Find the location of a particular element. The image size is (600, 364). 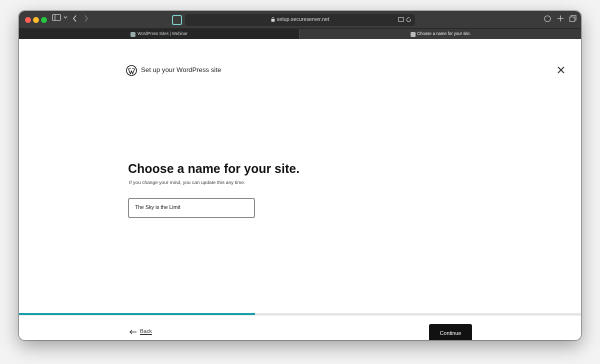

back-link: Back is located at coordinates (140, 332).